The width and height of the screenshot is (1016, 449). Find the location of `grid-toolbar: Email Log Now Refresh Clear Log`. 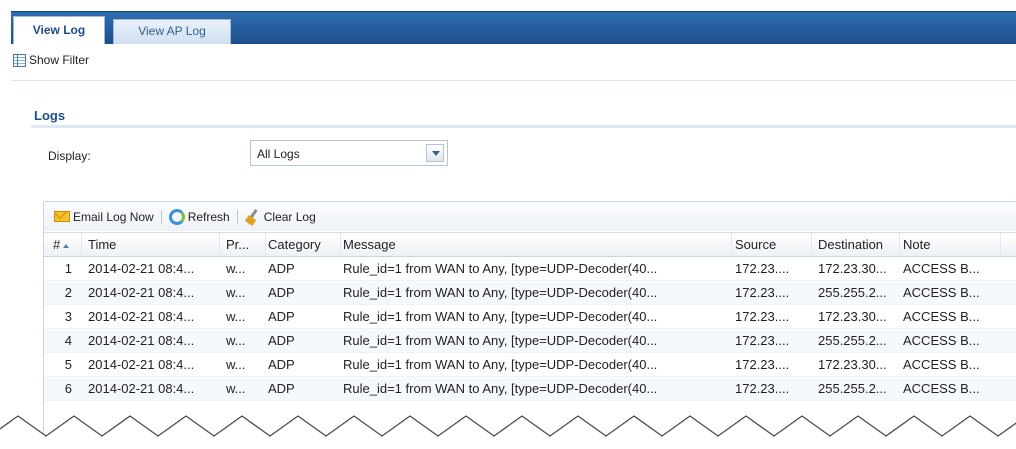

grid-toolbar: Email Log Now Refresh Clear Log is located at coordinates (530, 216).